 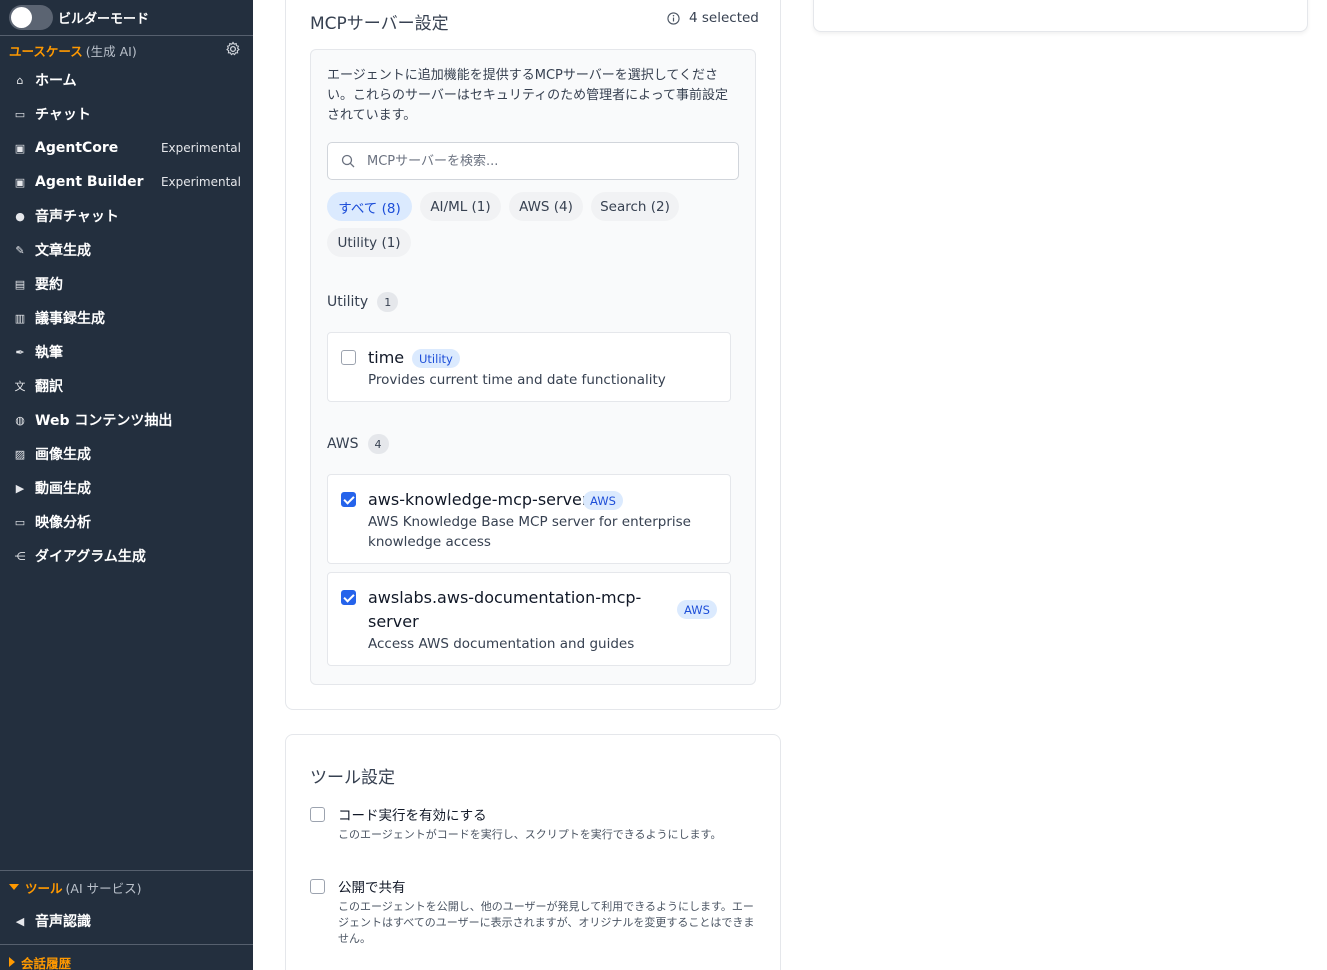 I want to click on summary-icon: ▤, so click(x=20, y=284).